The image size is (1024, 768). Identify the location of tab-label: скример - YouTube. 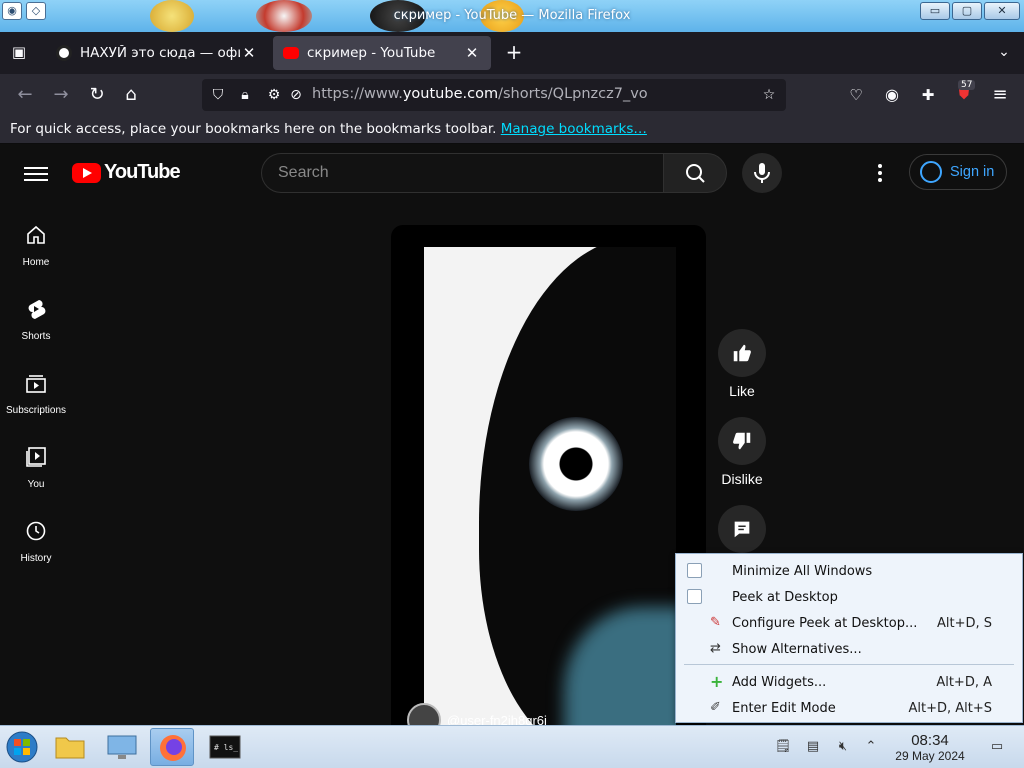
(371, 53).